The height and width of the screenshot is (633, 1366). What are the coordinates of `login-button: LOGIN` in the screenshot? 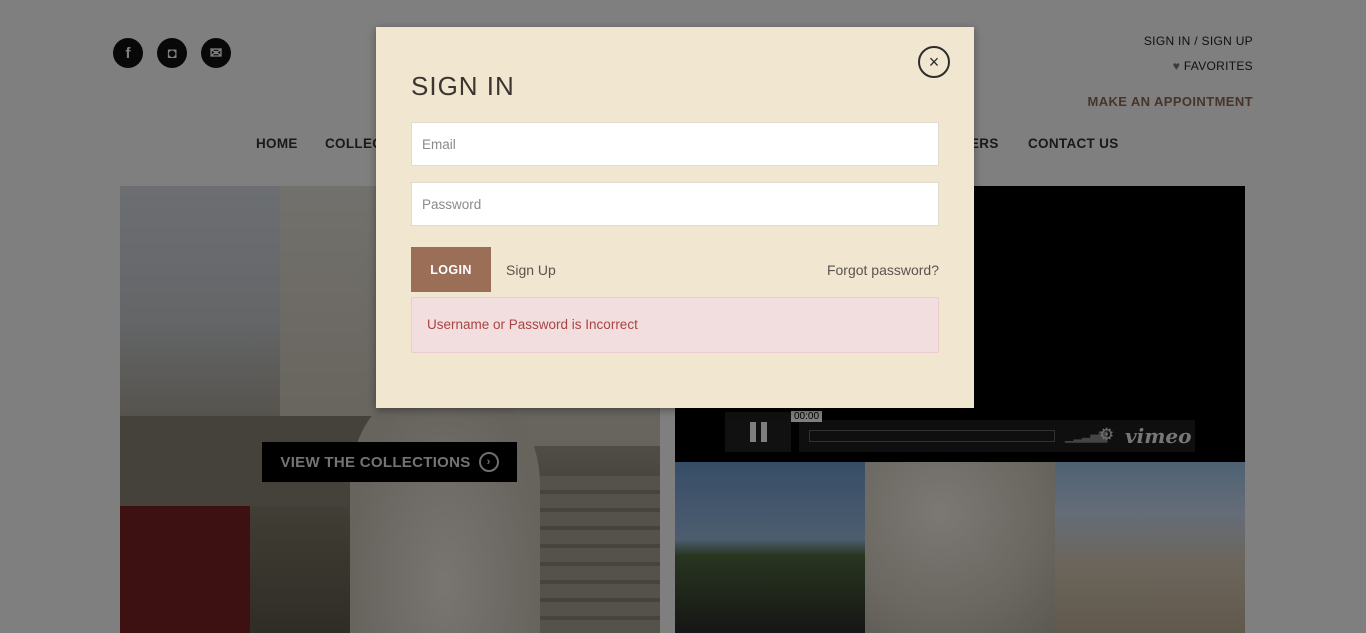 It's located at (451, 269).